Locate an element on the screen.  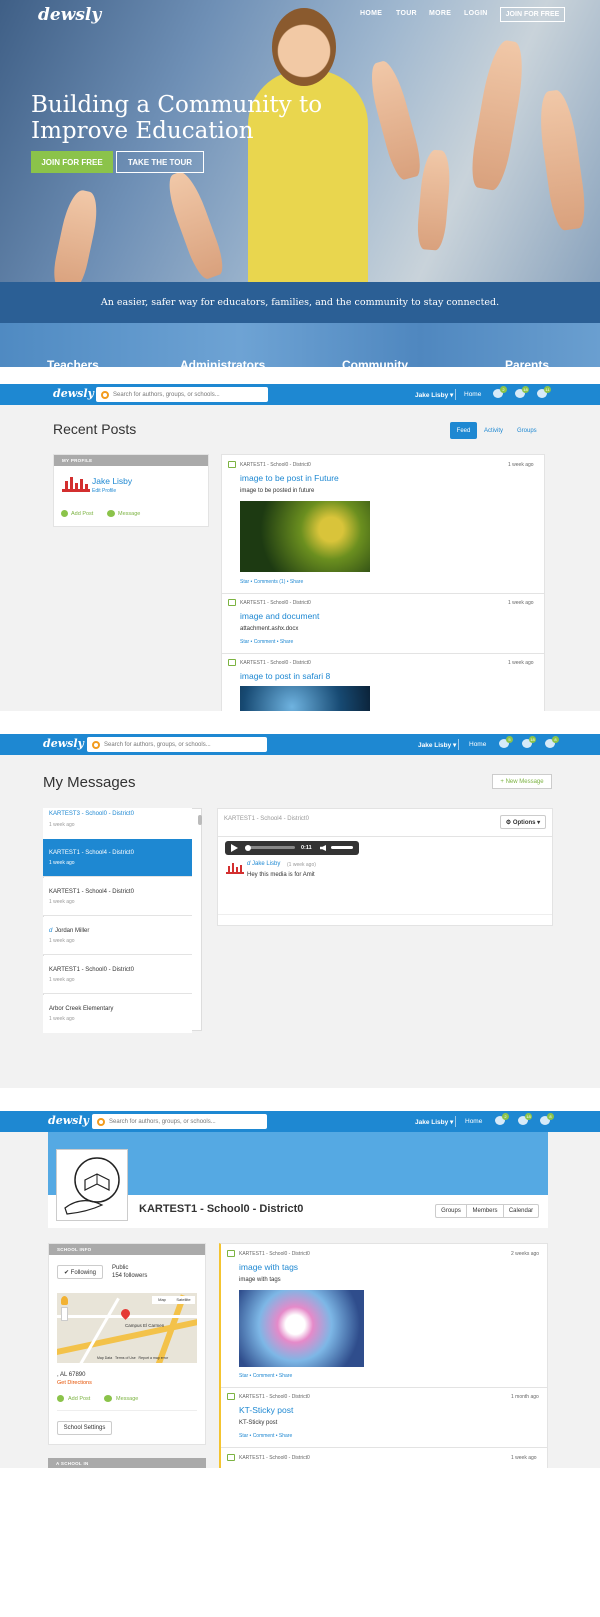
volume-slider is located at coordinates (342, 847).